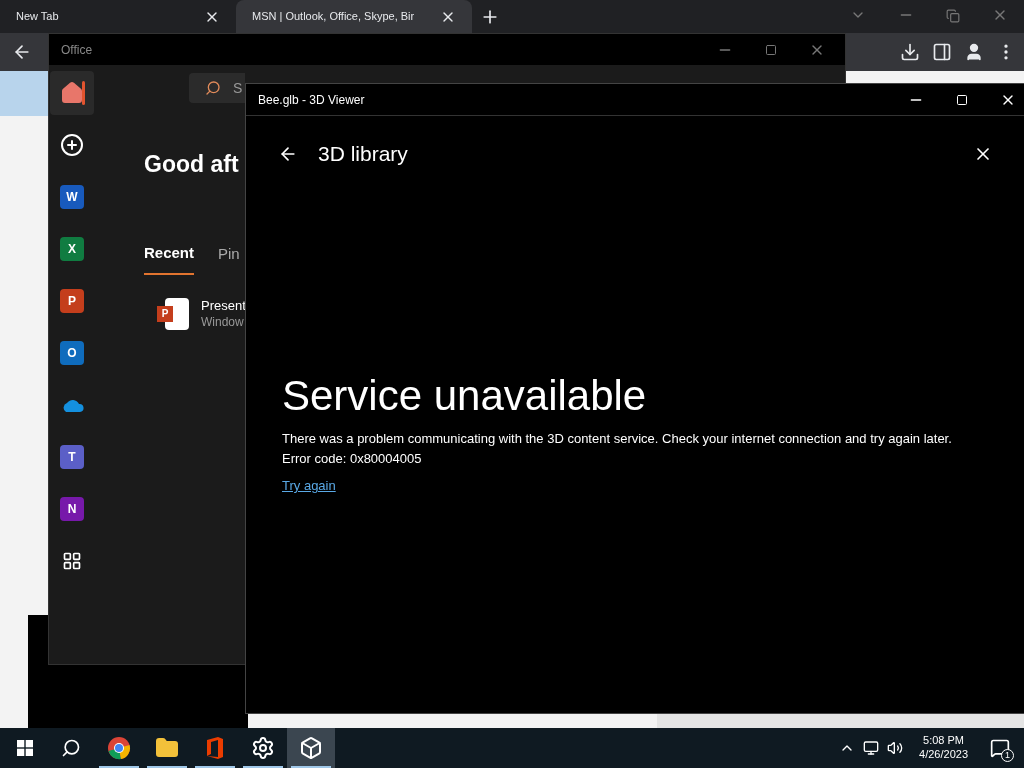  Describe the element at coordinates (24, 93) in the screenshot. I see `page-banner` at that location.